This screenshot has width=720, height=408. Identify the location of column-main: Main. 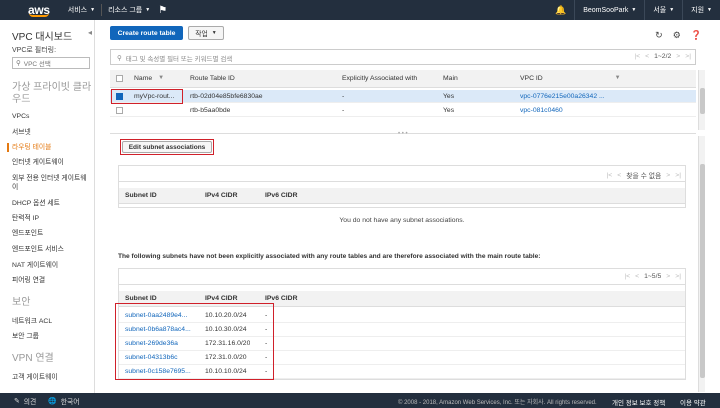
(450, 78).